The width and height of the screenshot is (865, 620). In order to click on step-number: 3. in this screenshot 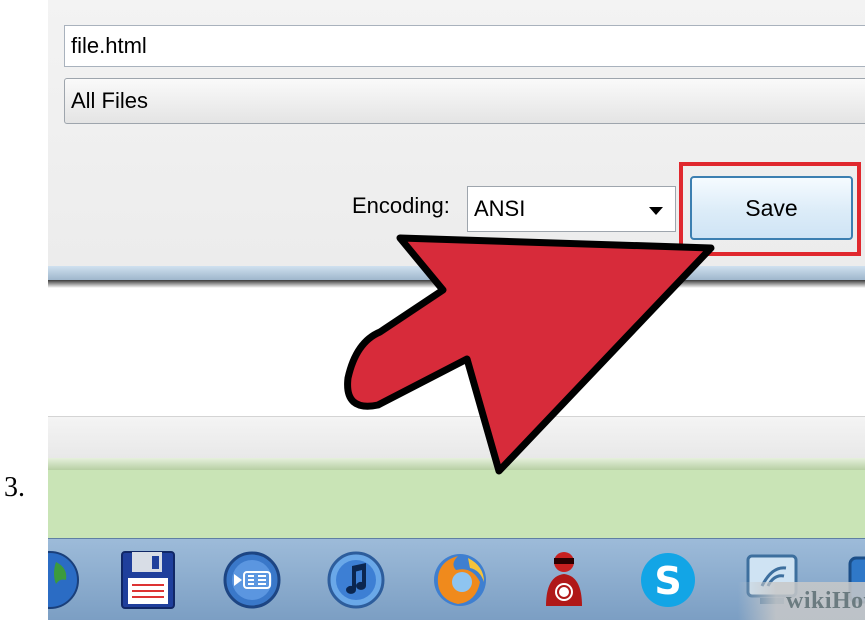, I will do `click(14, 487)`.